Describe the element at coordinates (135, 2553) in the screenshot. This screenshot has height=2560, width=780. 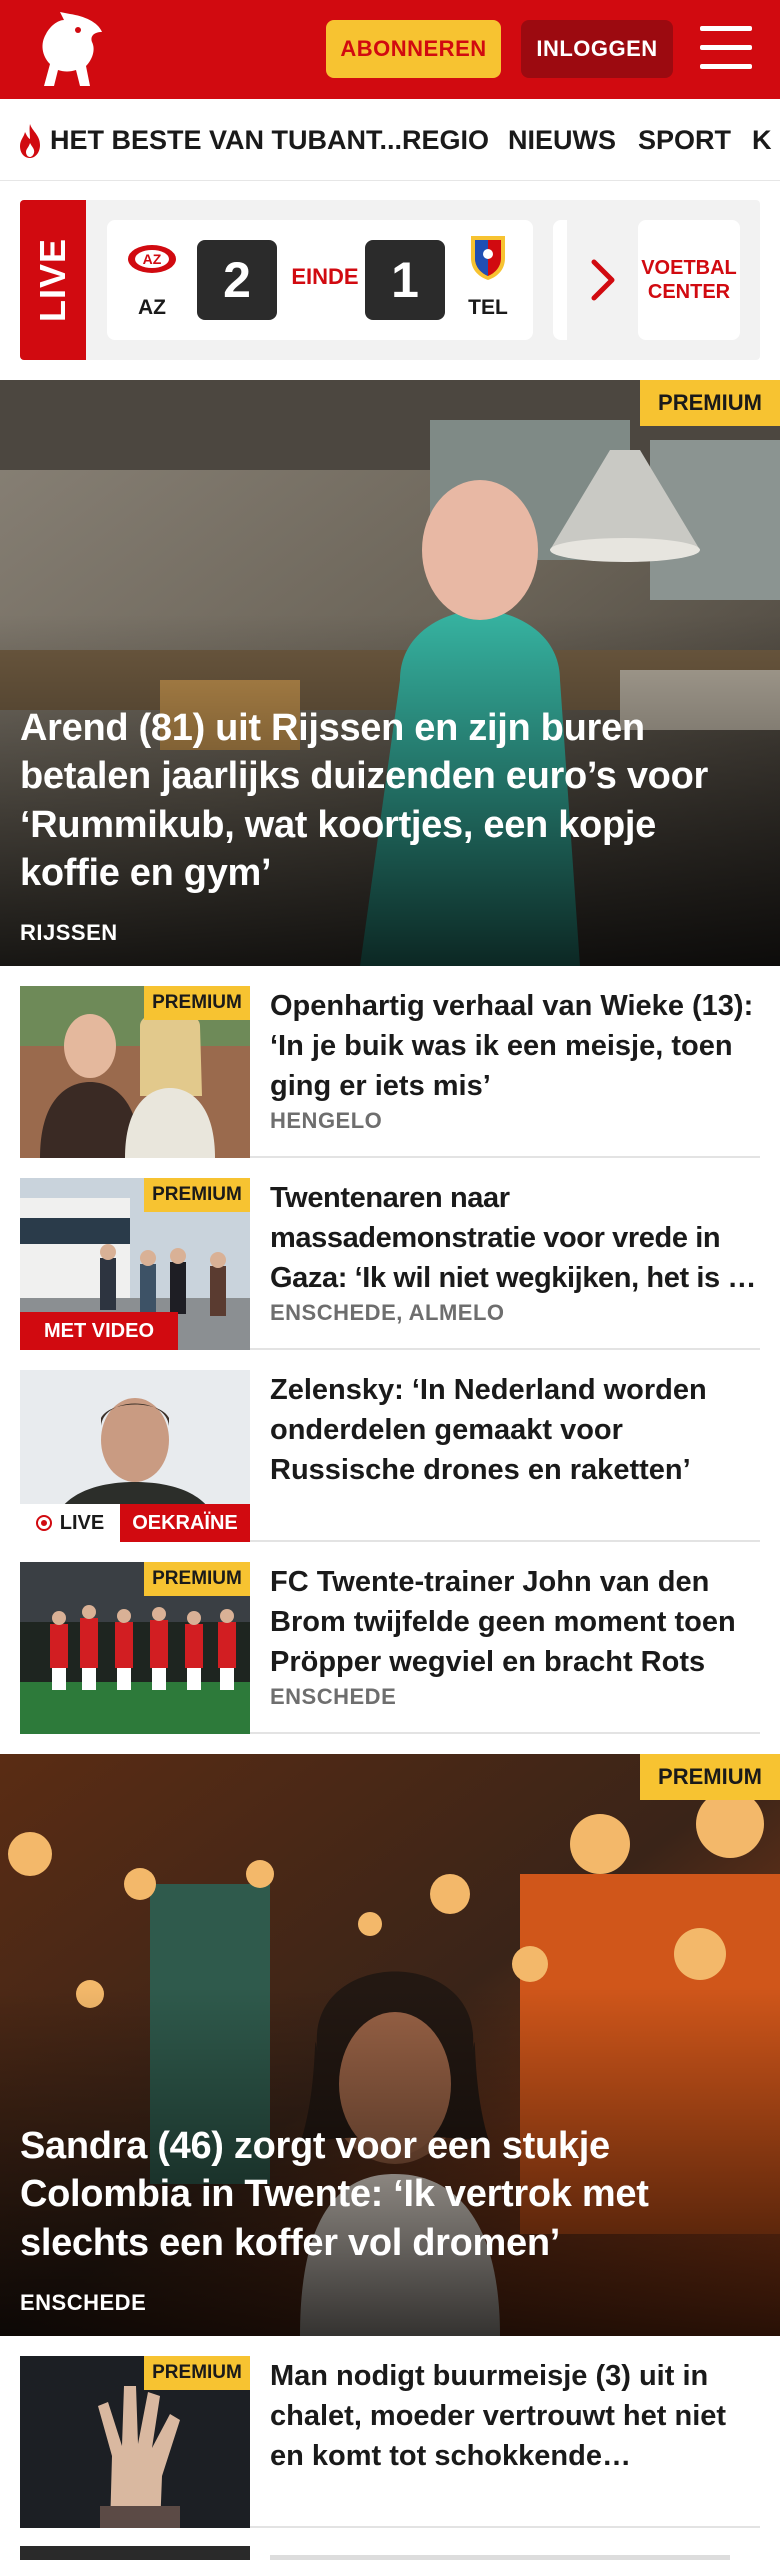
I see `next-article-thumbnail-partial` at that location.